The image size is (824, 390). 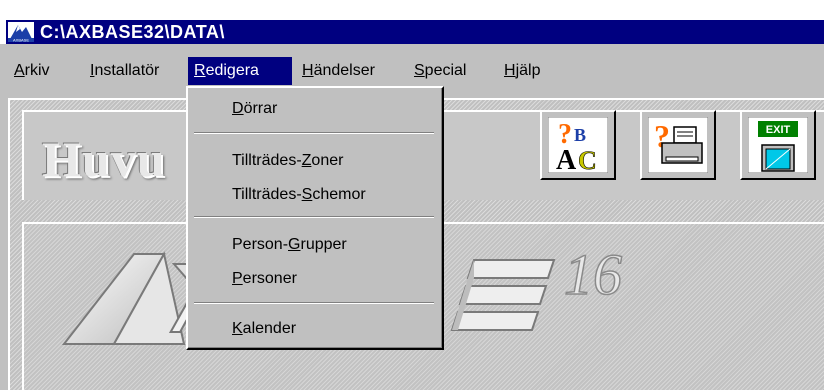 I want to click on menu-item-tilltrades-zoner: Tillträdes-Zoner, so click(x=287, y=161).